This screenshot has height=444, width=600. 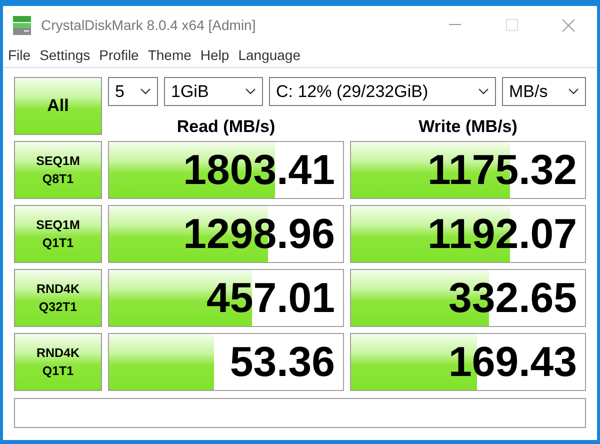 I want to click on result-value: 1298.96, so click(x=259, y=234).